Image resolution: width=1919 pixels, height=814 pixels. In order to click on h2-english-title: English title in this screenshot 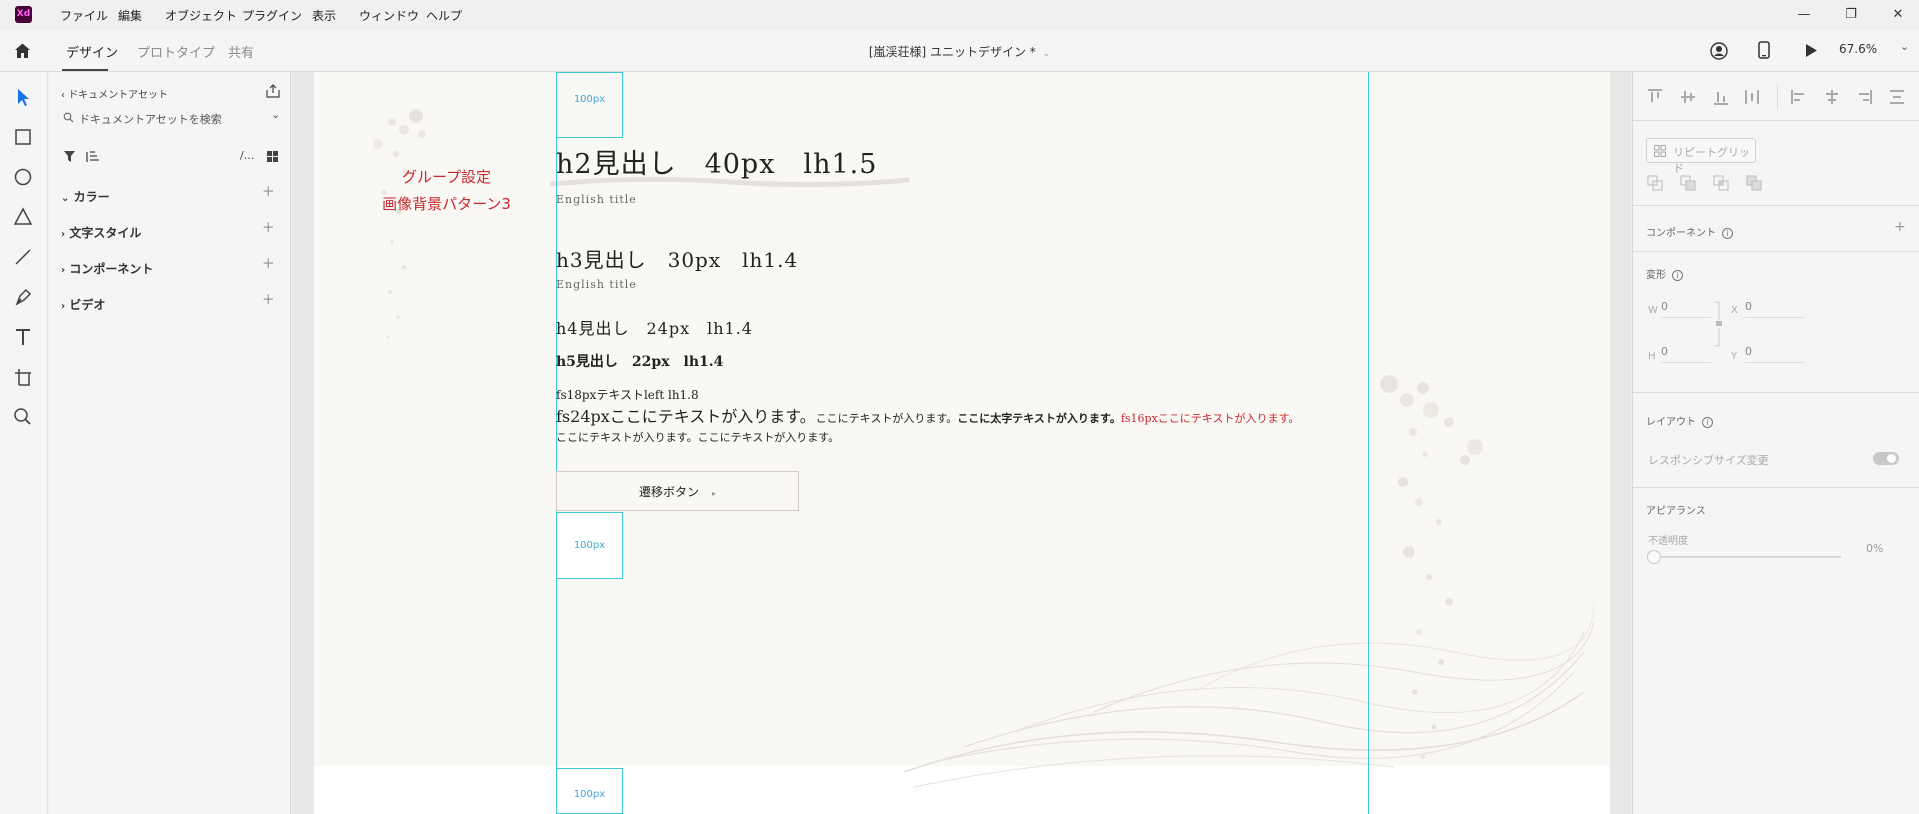, I will do `click(596, 199)`.